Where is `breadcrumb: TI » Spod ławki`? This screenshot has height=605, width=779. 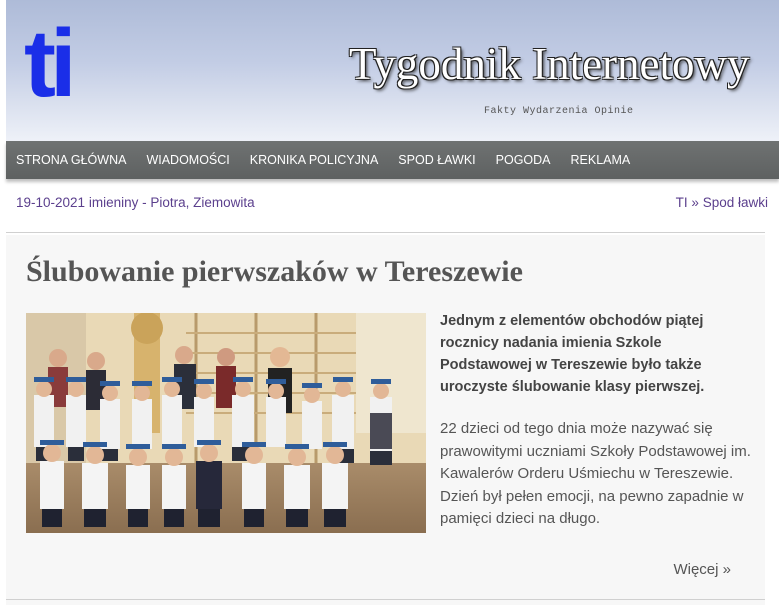 breadcrumb: TI » Spod ławki is located at coordinates (722, 202).